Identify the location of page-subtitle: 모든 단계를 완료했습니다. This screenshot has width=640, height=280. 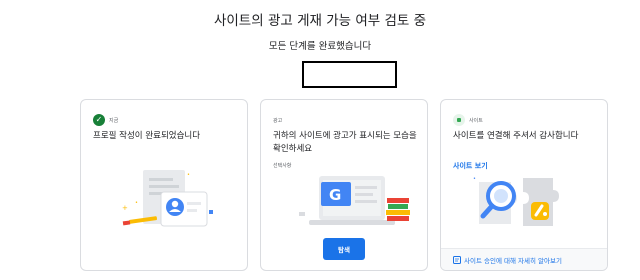
(320, 46).